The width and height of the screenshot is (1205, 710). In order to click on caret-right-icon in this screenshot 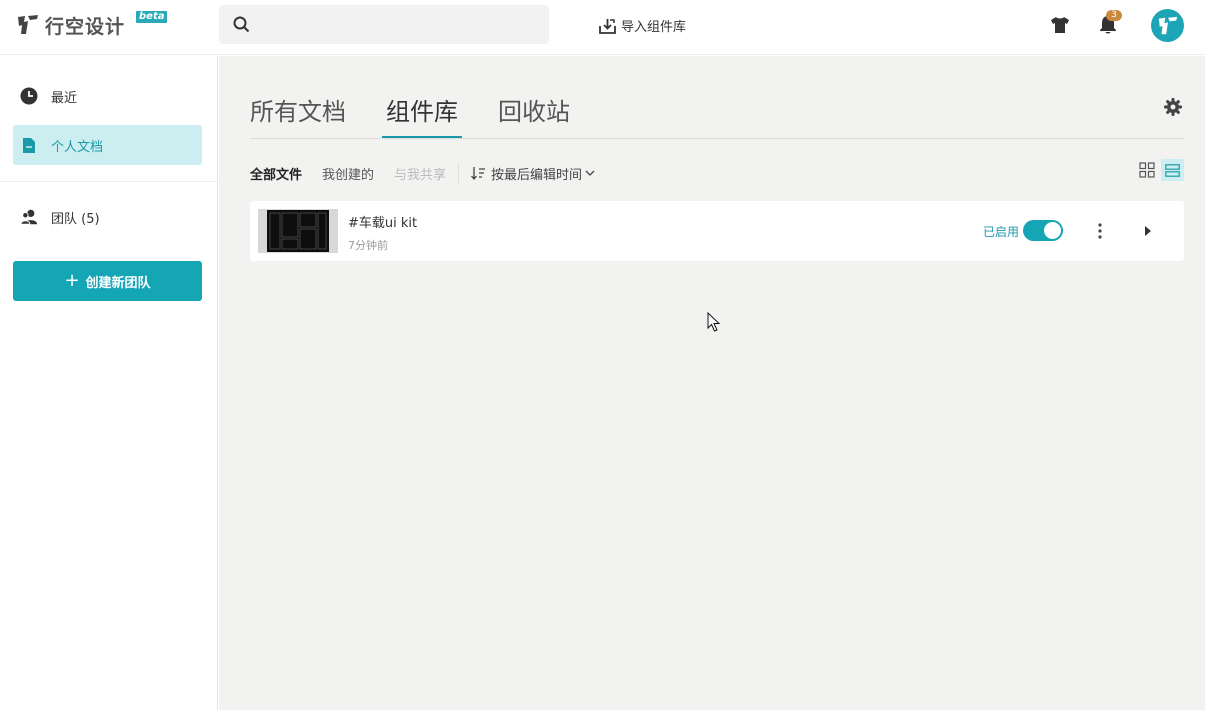, I will do `click(1148, 231)`.